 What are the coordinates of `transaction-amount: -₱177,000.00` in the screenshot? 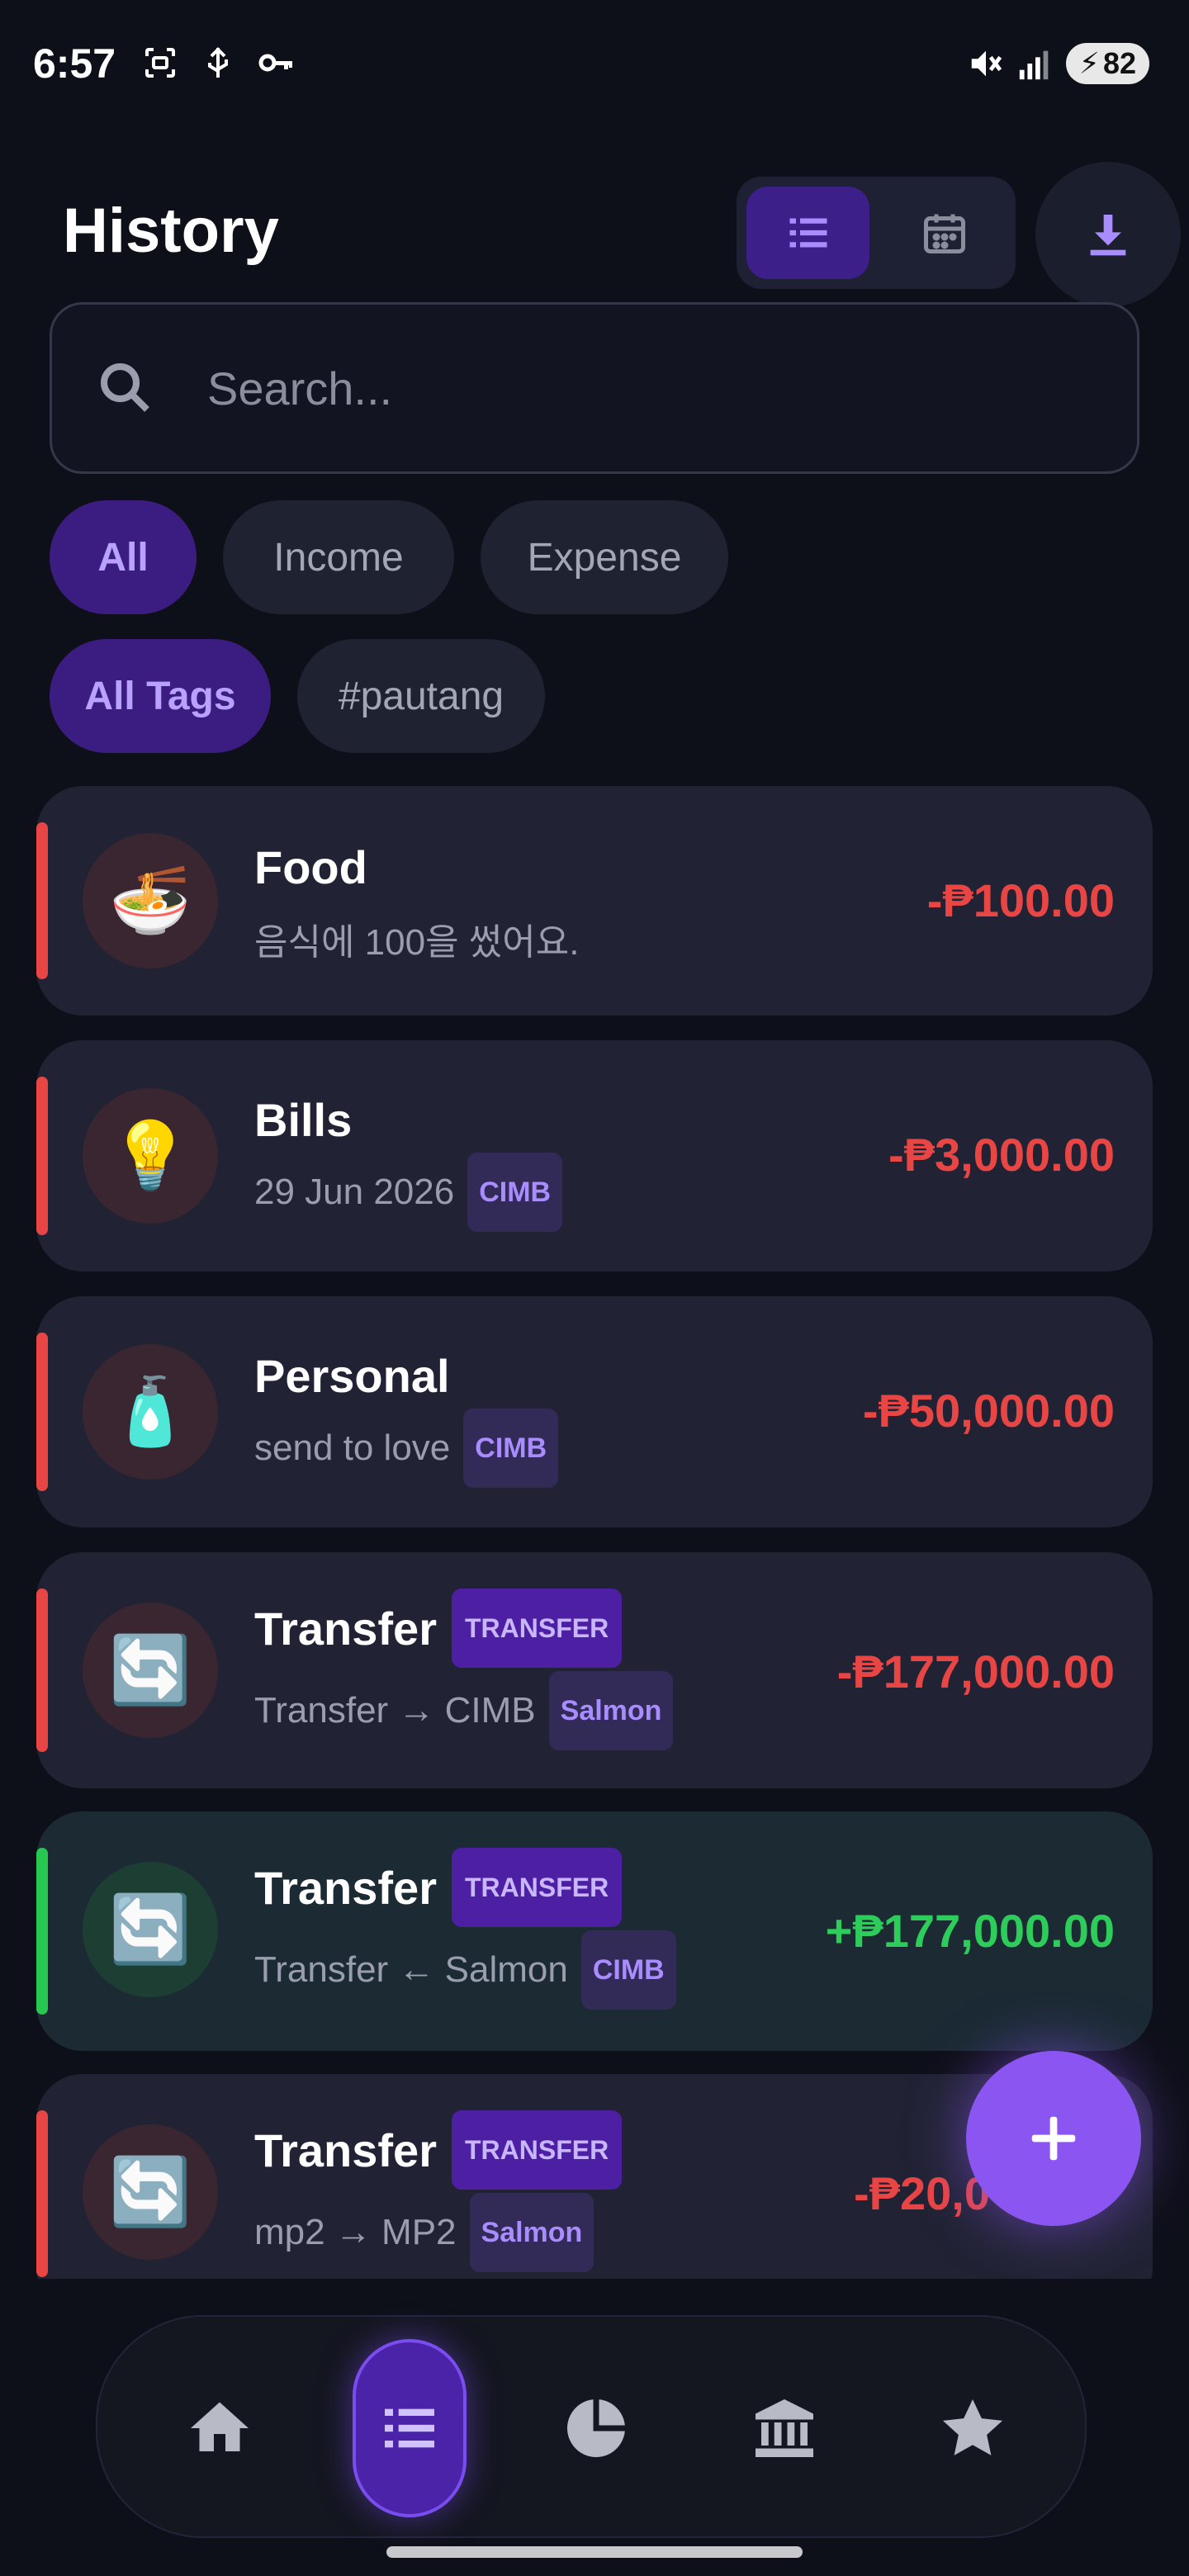 It's located at (975, 1672).